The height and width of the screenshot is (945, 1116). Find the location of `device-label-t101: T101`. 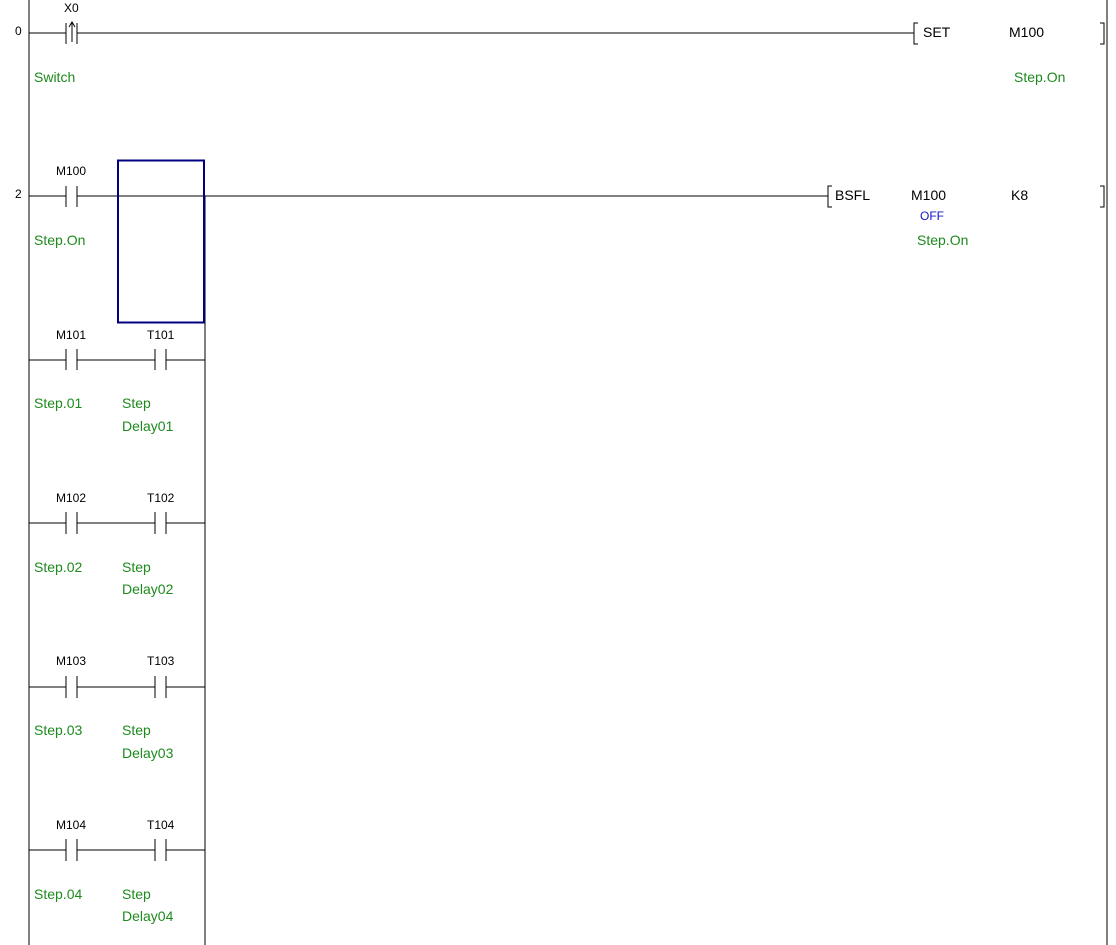

device-label-t101: T101 is located at coordinates (161, 335).